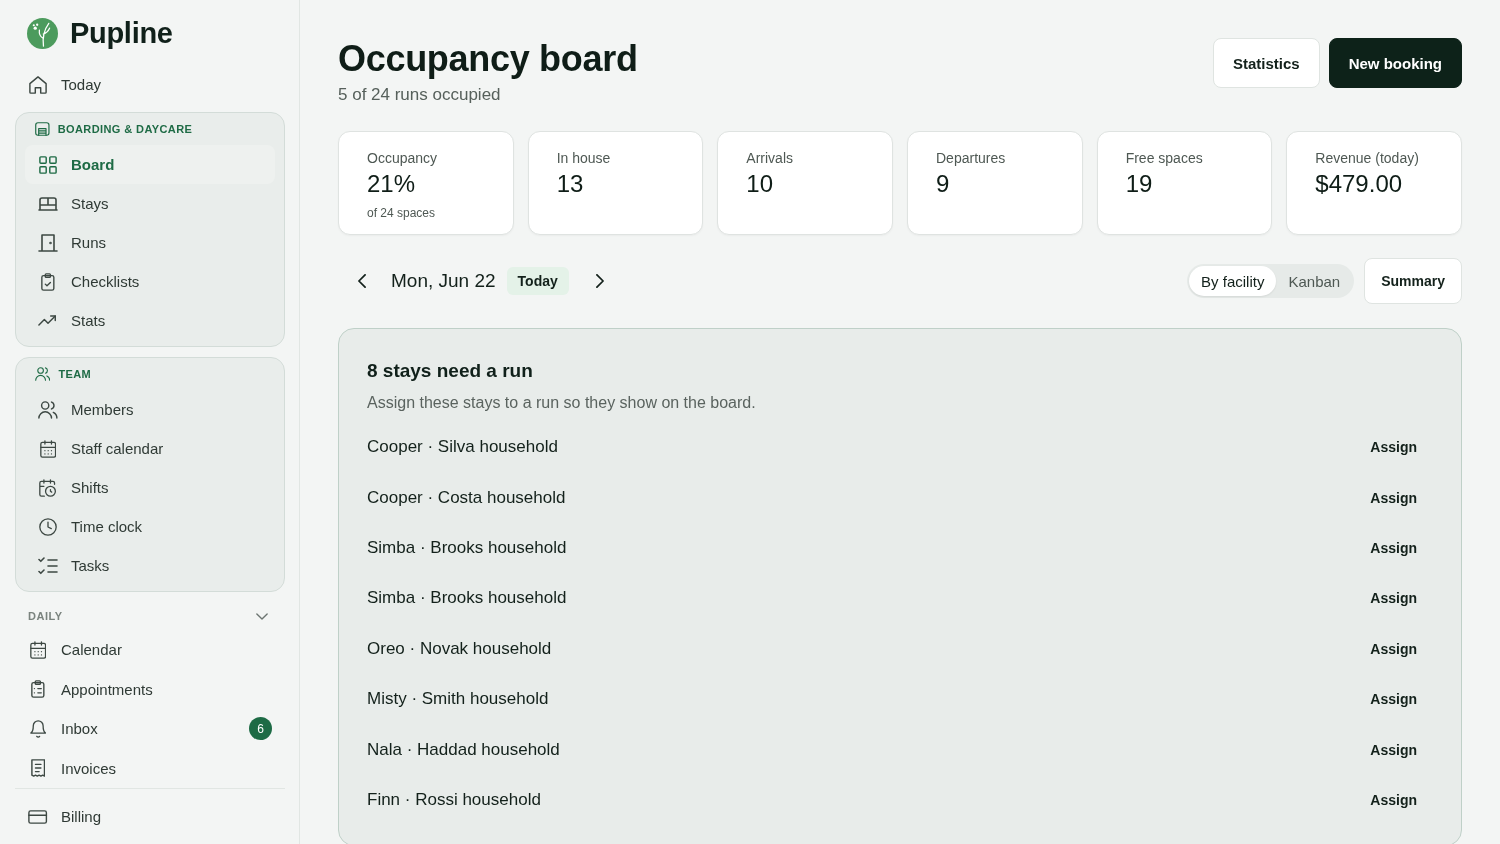 The width and height of the screenshot is (1500, 844). Describe the element at coordinates (1413, 281) in the screenshot. I see `summary-button: Summary` at that location.